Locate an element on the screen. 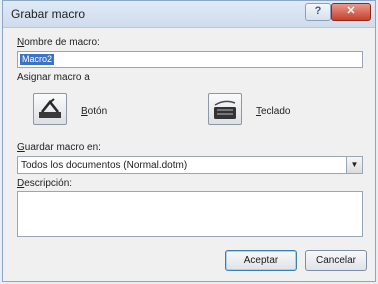 The width and height of the screenshot is (378, 284). assign-to-button-button is located at coordinates (50, 109).